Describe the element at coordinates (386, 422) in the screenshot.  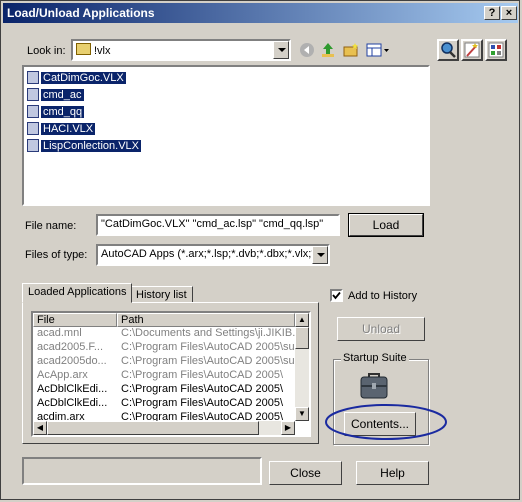
I see `highlight-ellipse` at that location.